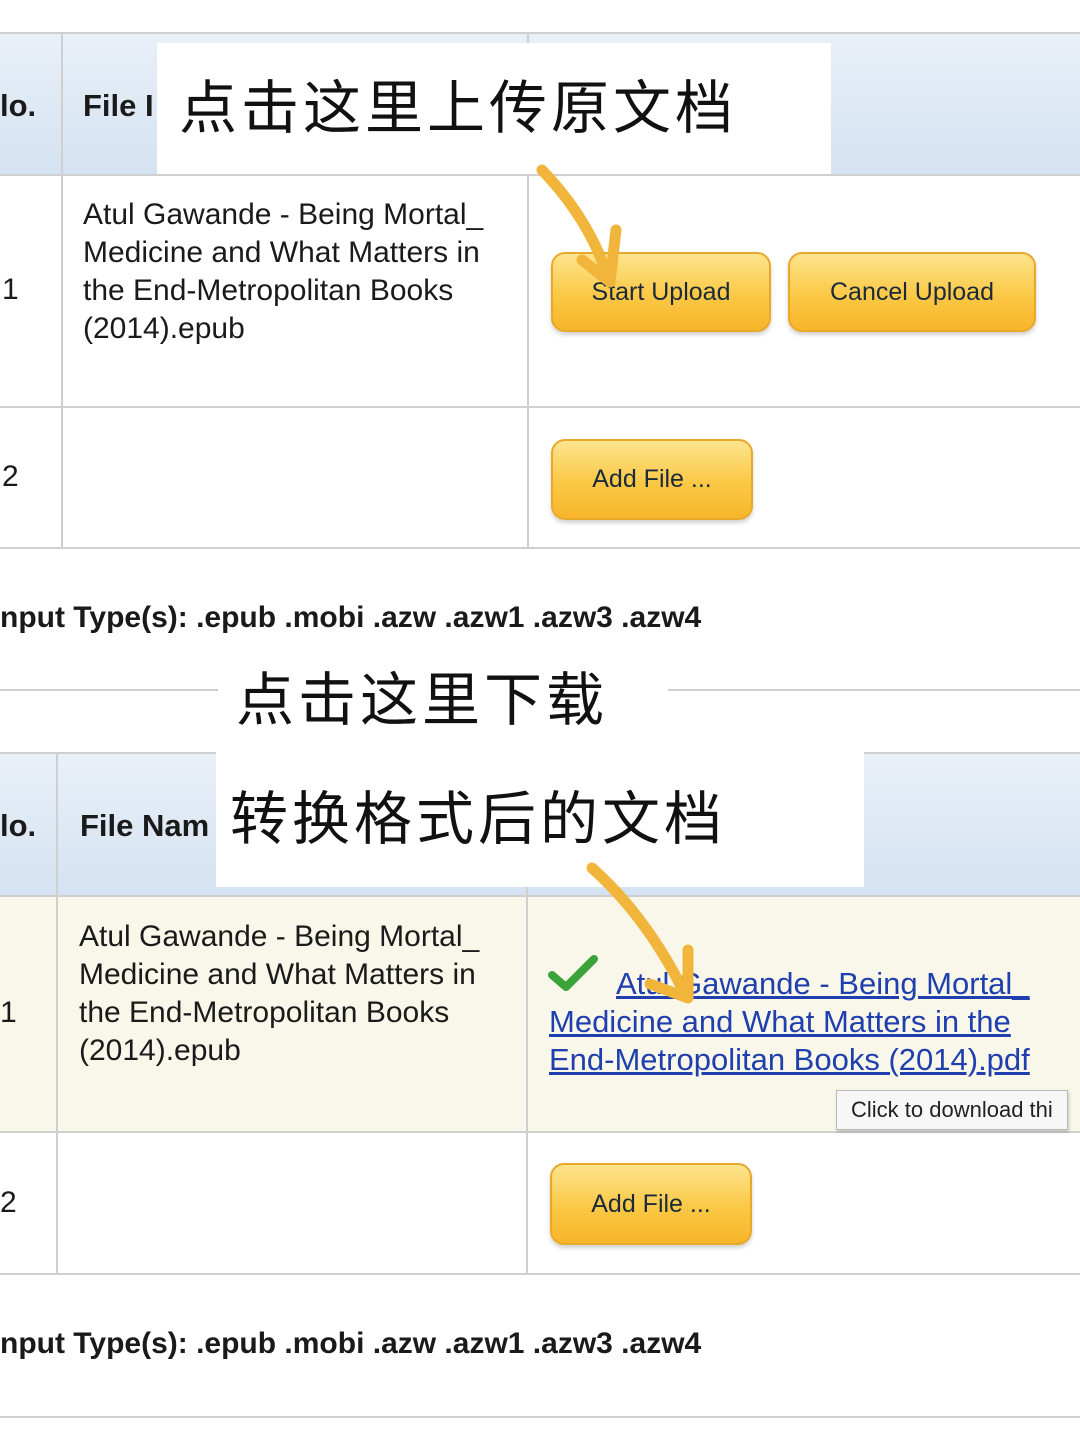  Describe the element at coordinates (540, 1417) in the screenshot. I see `section-divider` at that location.